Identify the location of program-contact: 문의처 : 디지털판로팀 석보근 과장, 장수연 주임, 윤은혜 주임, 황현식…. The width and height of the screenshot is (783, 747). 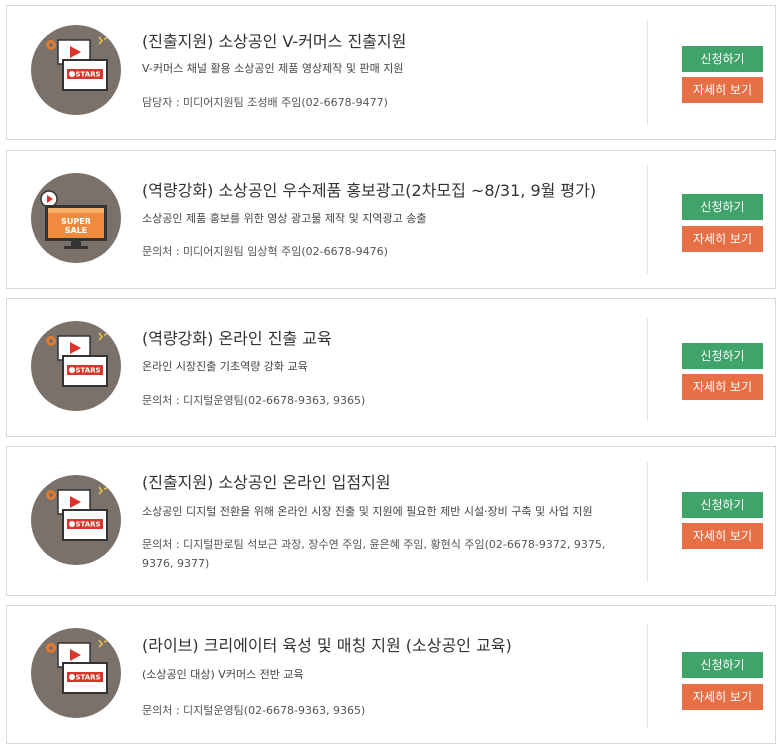
(374, 554).